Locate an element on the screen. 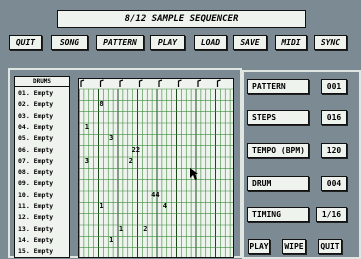 This screenshot has width=361, height=259. grid-note: 44 is located at coordinates (155, 195).